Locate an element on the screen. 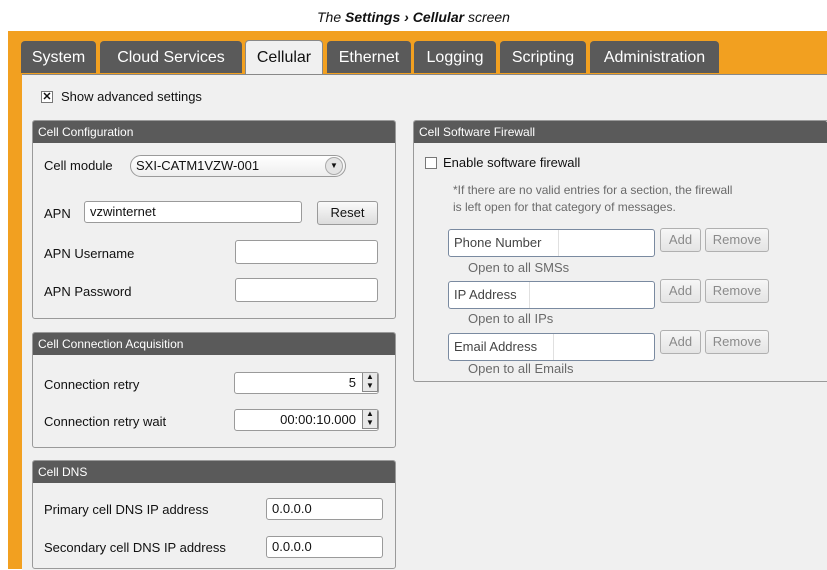 The image size is (827, 570). phone-status: Open to all SMSs is located at coordinates (519, 267).